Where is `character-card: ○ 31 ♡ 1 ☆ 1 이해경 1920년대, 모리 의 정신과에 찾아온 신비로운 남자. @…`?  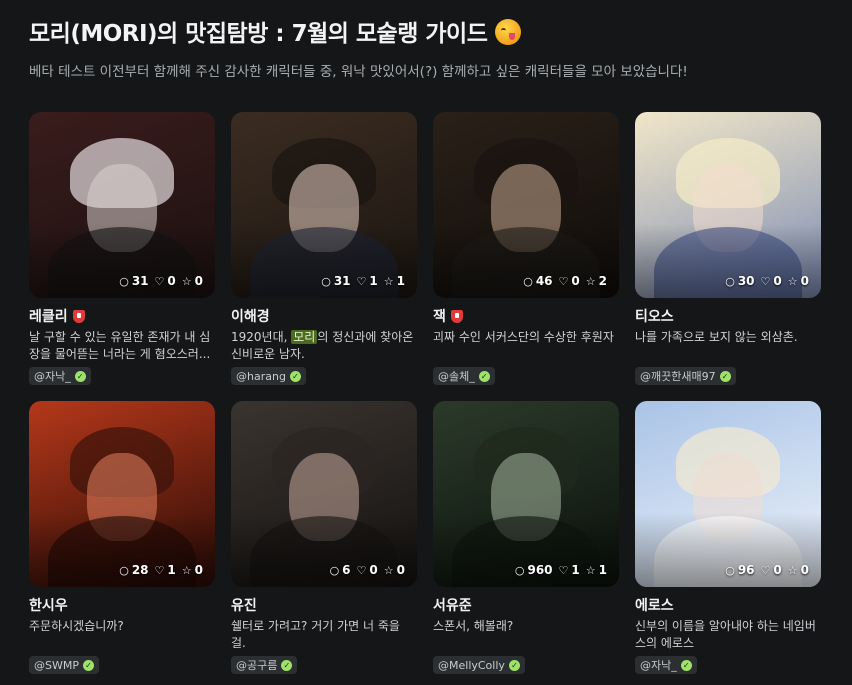
character-card: ○ 31 ♡ 1 ☆ 1 이해경 1920년대, 모리 의 정신과에 찾아온 신비로운 남자. @… is located at coordinates (324, 248).